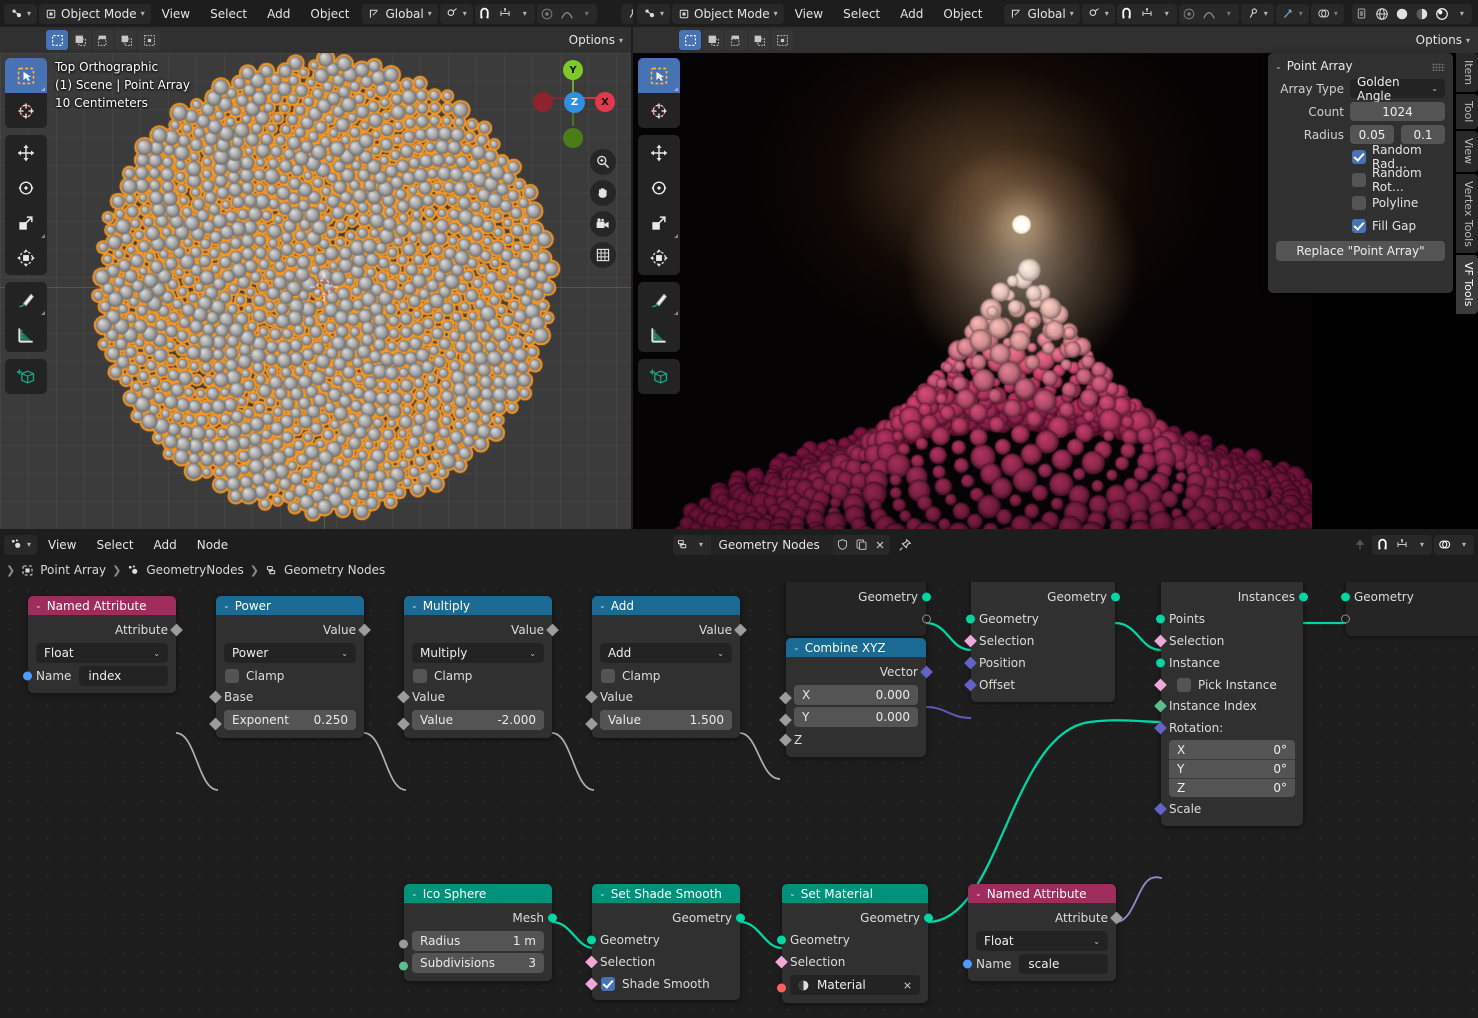 The width and height of the screenshot is (1478, 1018). Describe the element at coordinates (1184, 684) in the screenshot. I see `pick-instance-checkbox` at that location.